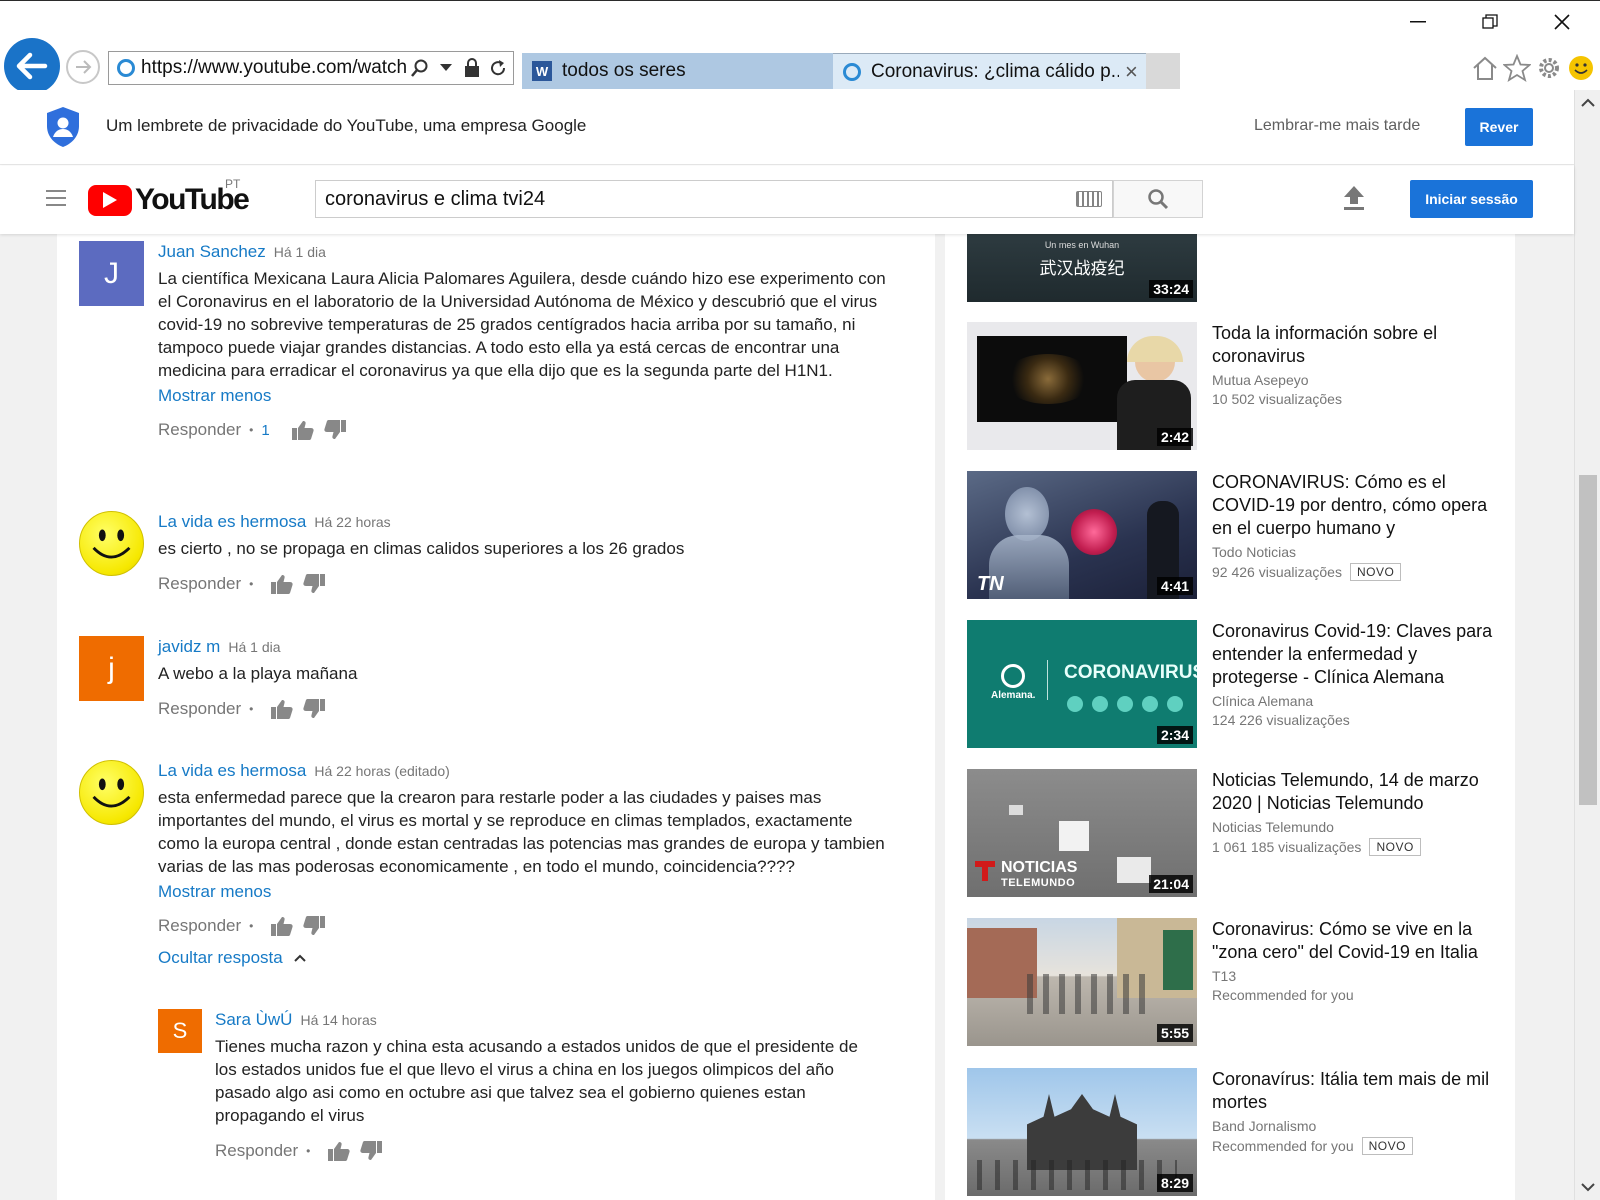  What do you see at coordinates (1131, 72) in the screenshot?
I see `tab-close-icon: ×` at bounding box center [1131, 72].